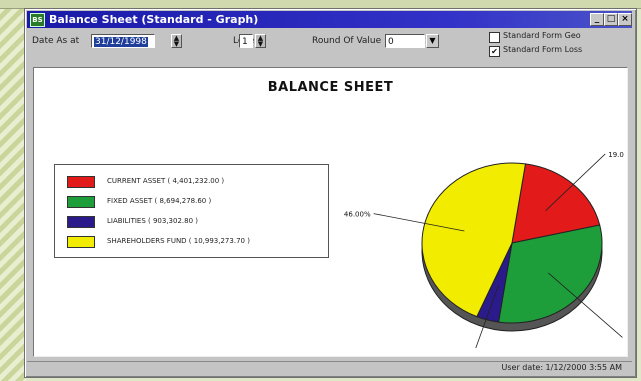 This screenshot has height=381, width=641. What do you see at coordinates (616, 155) in the screenshot?
I see `pie-percent-label: 19.01%` at bounding box center [616, 155].